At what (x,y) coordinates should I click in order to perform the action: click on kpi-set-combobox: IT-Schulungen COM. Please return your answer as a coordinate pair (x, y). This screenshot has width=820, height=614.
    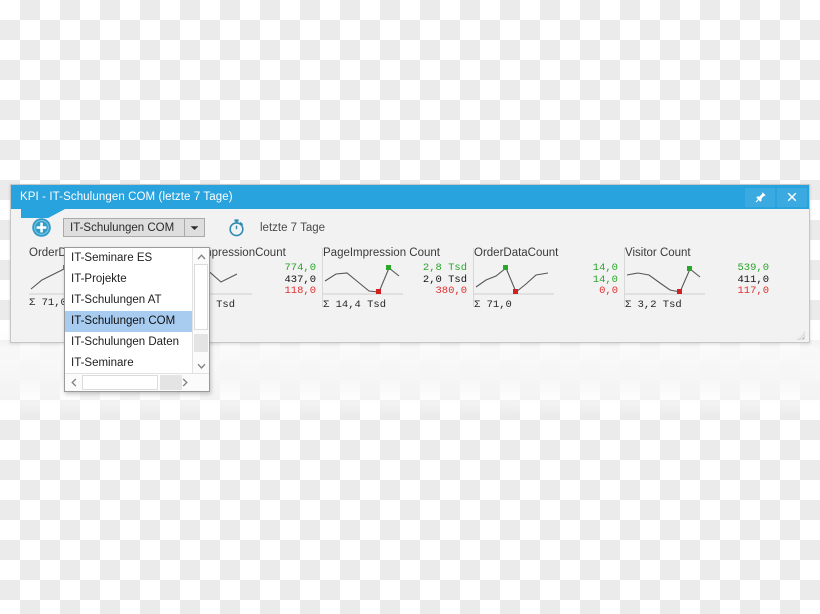
    Looking at the image, I should click on (134, 227).